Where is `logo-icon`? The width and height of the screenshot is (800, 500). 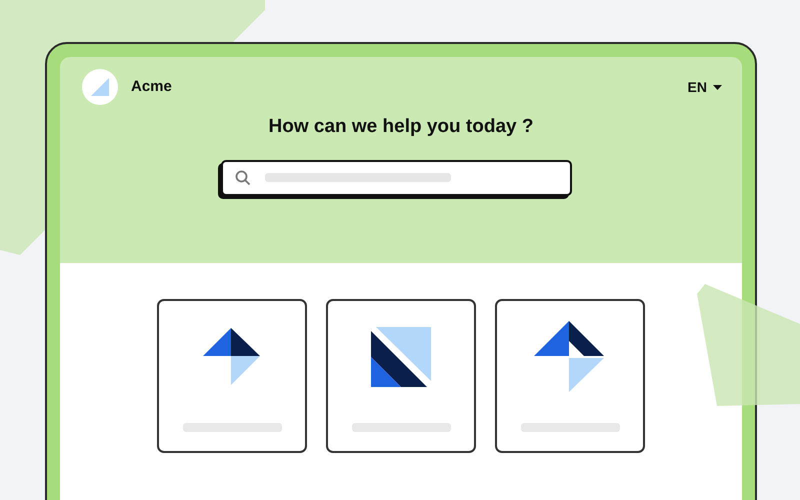
logo-icon is located at coordinates (100, 87).